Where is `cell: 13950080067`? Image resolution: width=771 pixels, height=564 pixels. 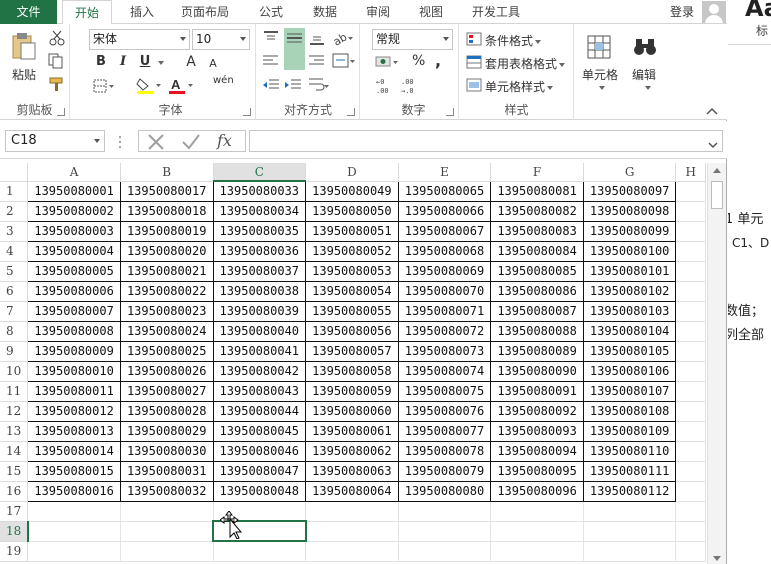 cell: 13950080067 is located at coordinates (444, 231).